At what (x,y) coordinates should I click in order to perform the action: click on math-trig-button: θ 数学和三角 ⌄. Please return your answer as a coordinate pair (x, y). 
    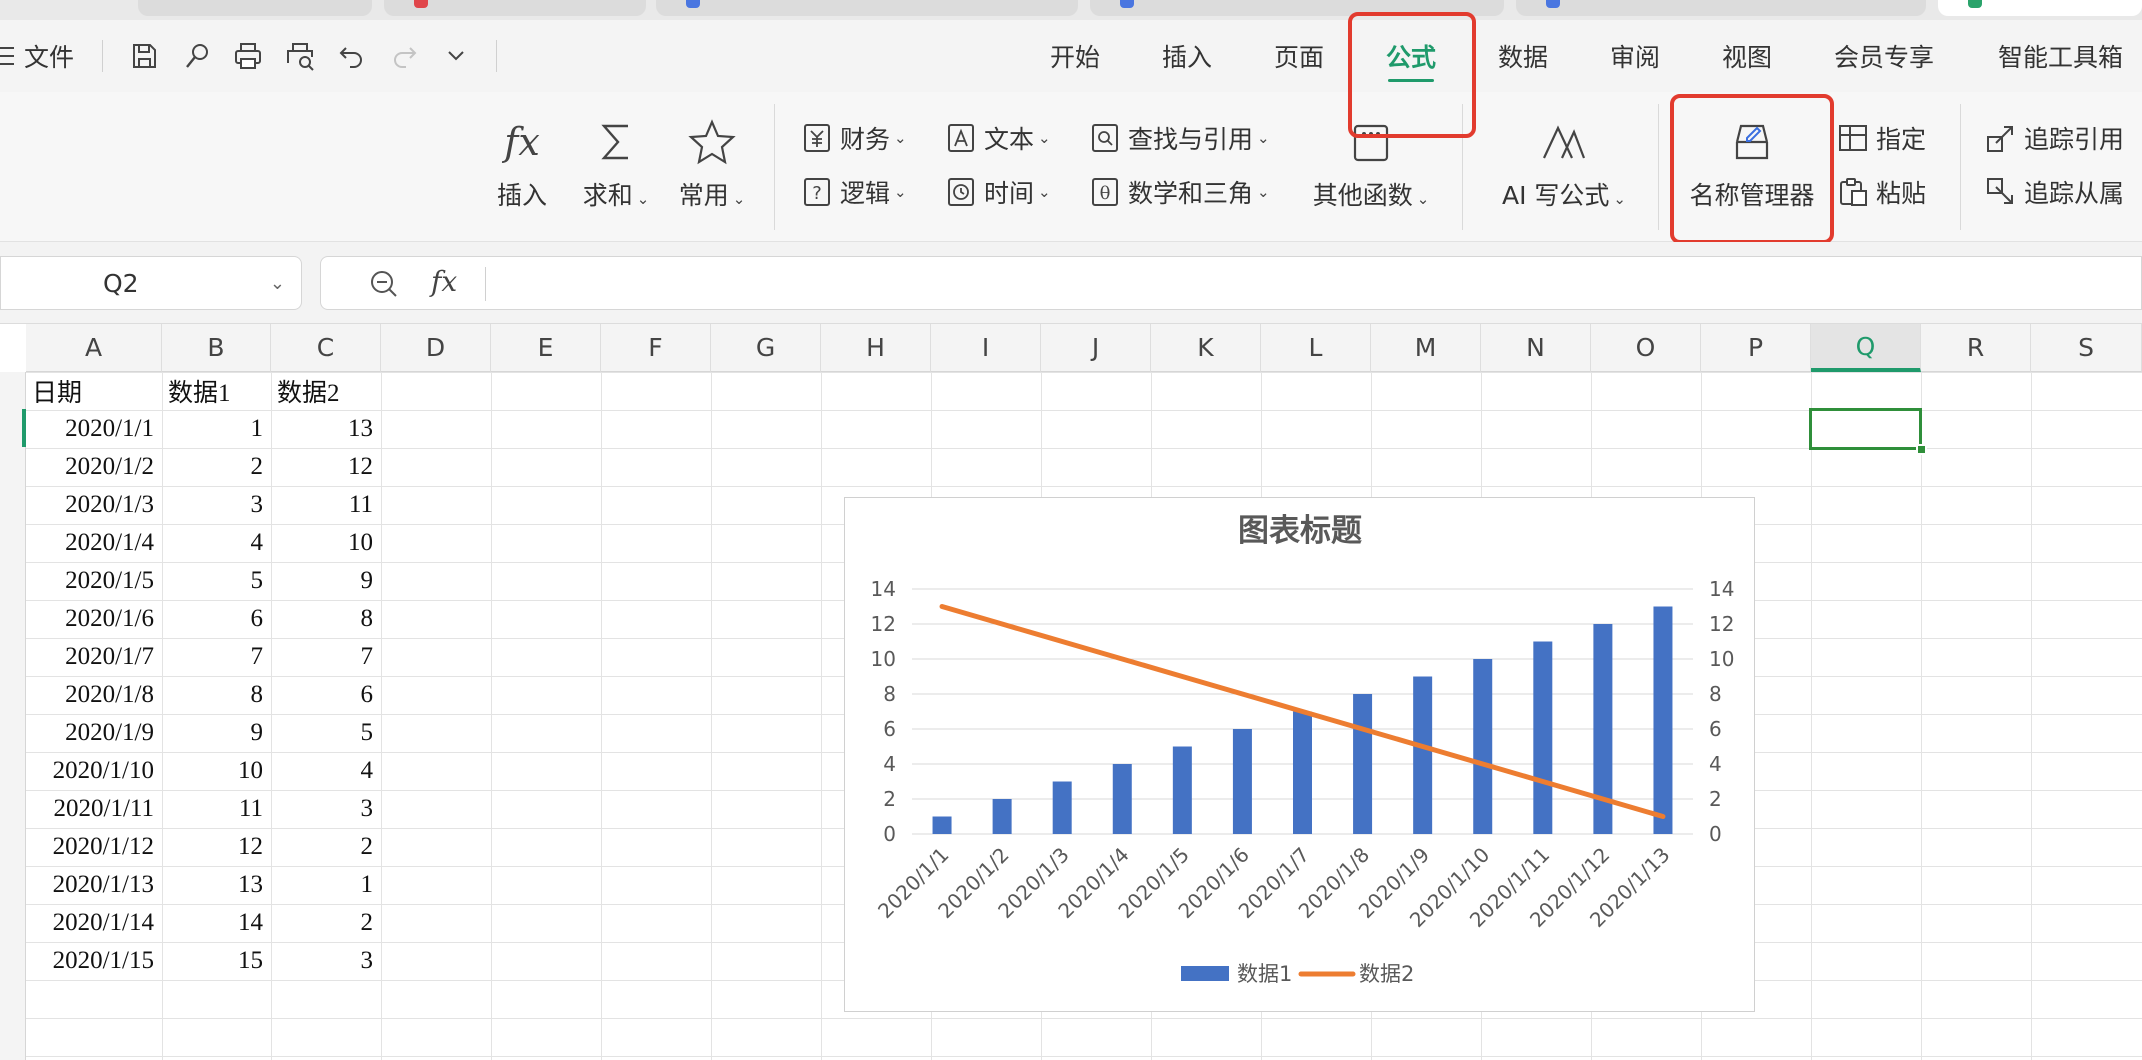
    Looking at the image, I should click on (1180, 192).